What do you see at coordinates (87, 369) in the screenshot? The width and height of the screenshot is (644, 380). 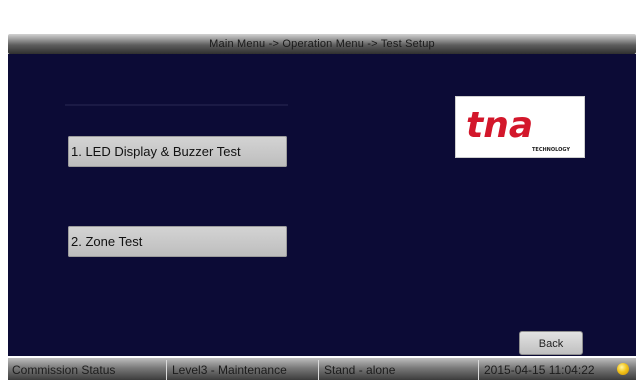 I see `commission-status: Commission Status` at bounding box center [87, 369].